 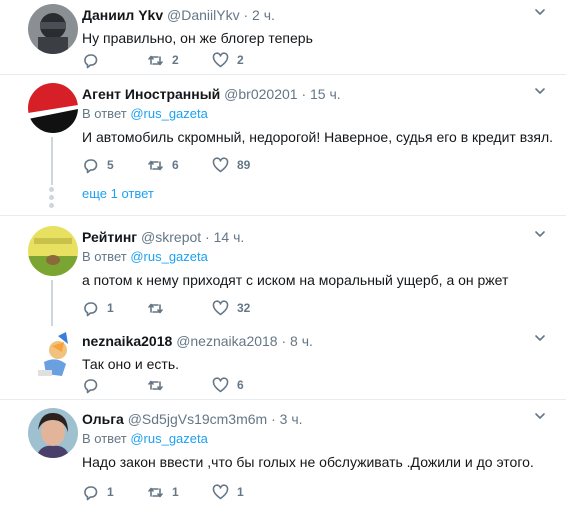 I want to click on like-button: 32, so click(x=244, y=308).